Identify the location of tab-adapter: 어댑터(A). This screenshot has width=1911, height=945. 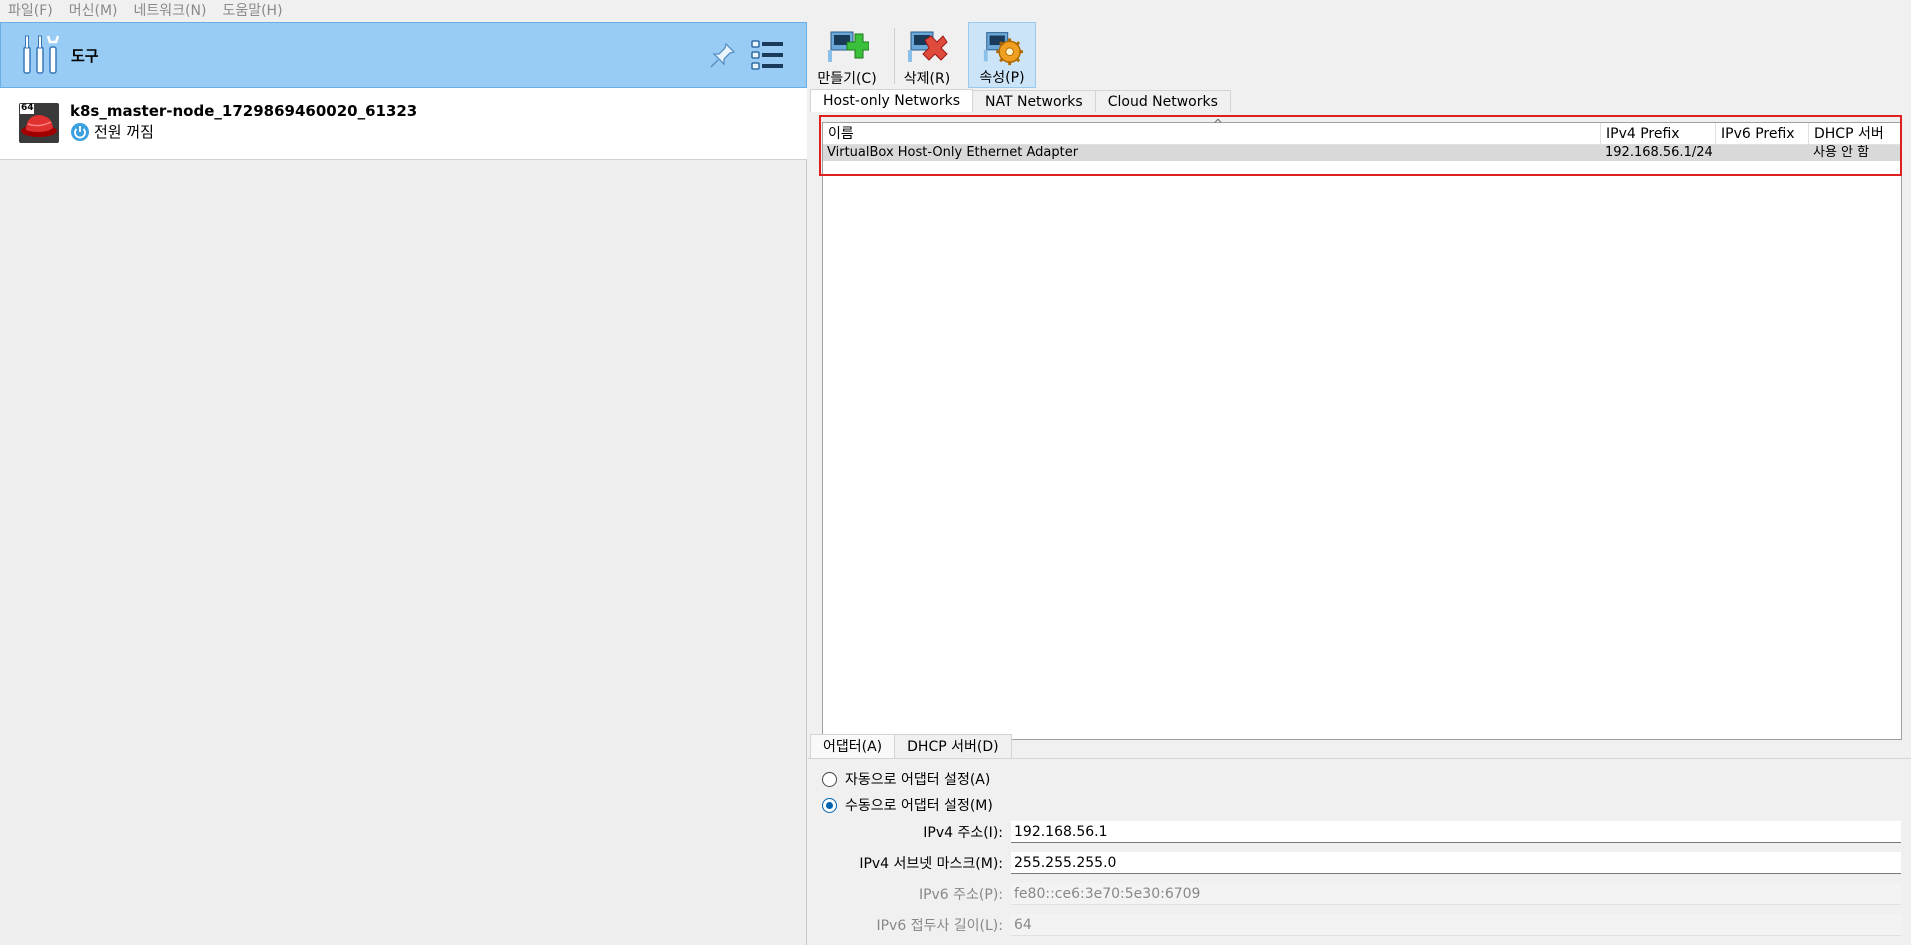
(853, 746).